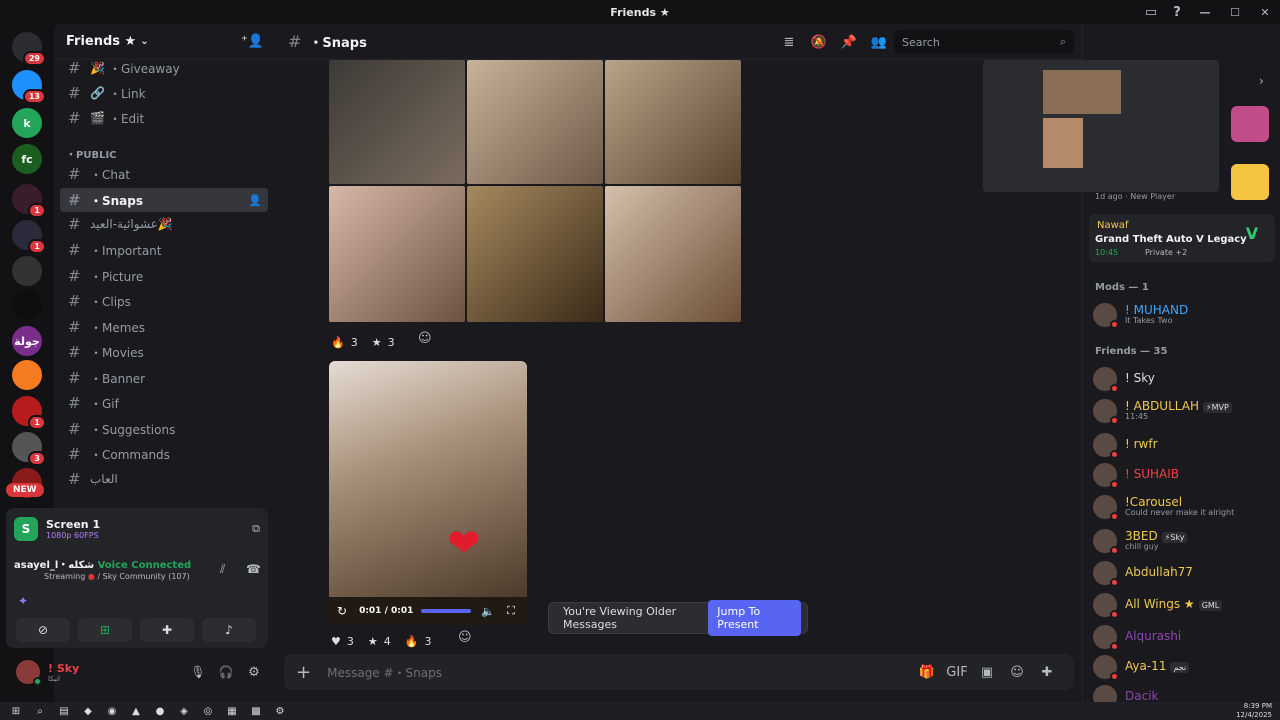 This screenshot has width=1280, height=720. Describe the element at coordinates (27, 123) in the screenshot. I see `server-icon: k` at that location.